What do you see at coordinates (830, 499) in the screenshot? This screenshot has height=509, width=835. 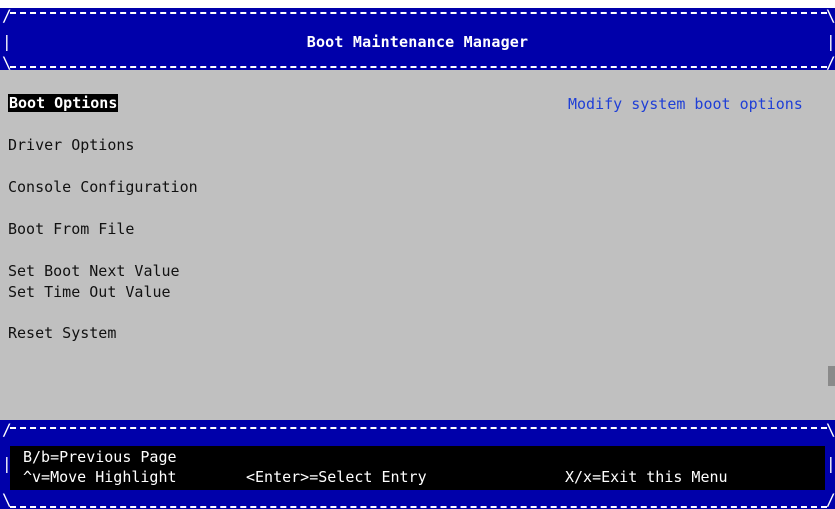 I see `footer-frame-corner-br: /` at bounding box center [830, 499].